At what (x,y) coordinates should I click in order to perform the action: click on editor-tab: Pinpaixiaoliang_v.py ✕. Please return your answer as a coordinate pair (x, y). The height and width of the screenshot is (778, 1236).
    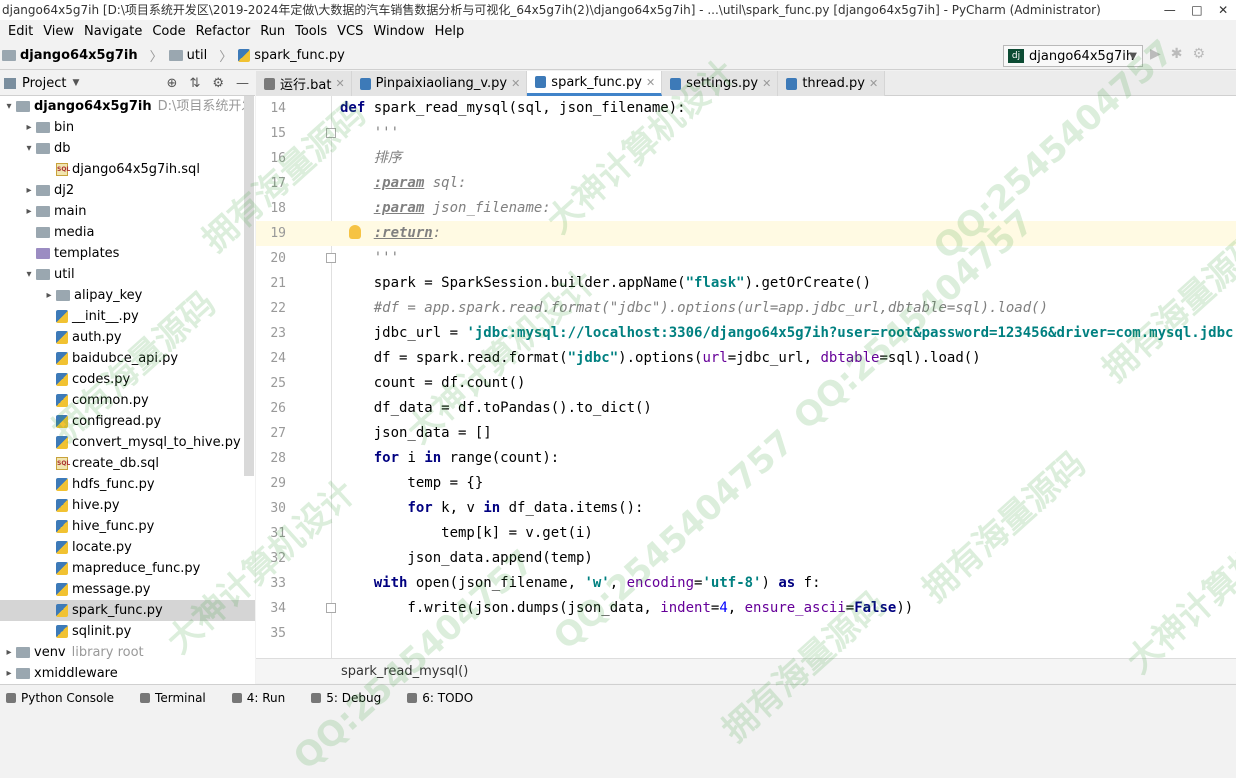
    Looking at the image, I should click on (439, 83).